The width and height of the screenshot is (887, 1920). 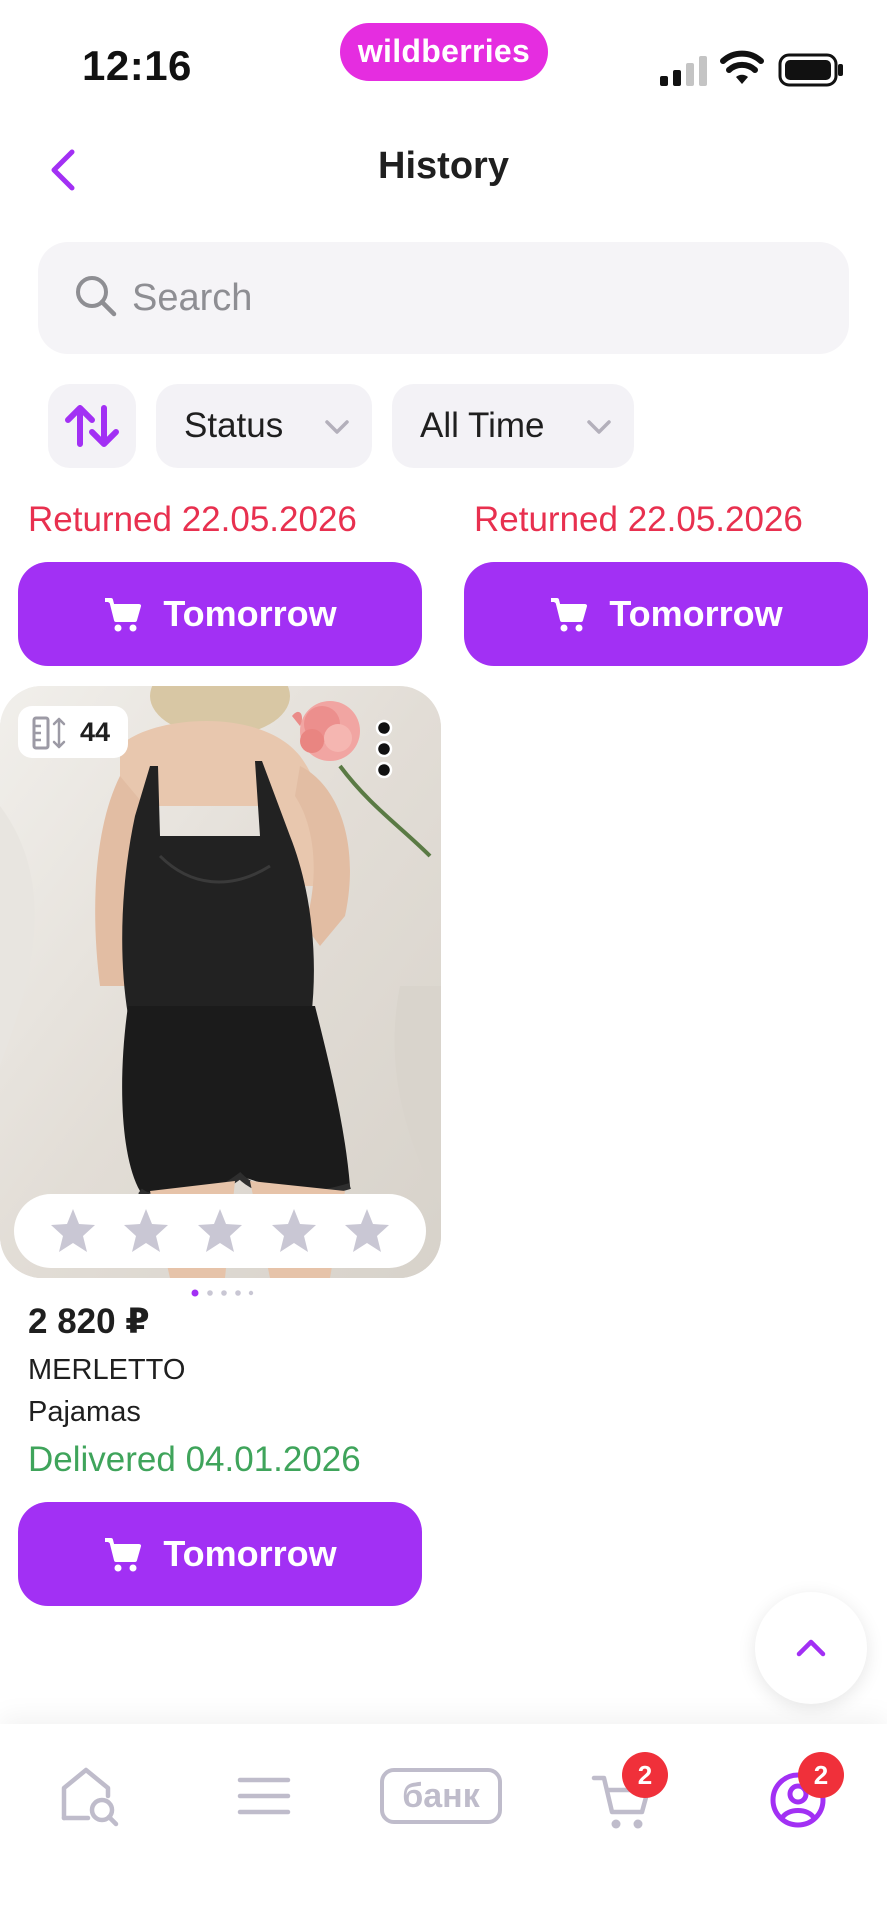 I want to click on menu-icon, so click(x=264, y=1796).